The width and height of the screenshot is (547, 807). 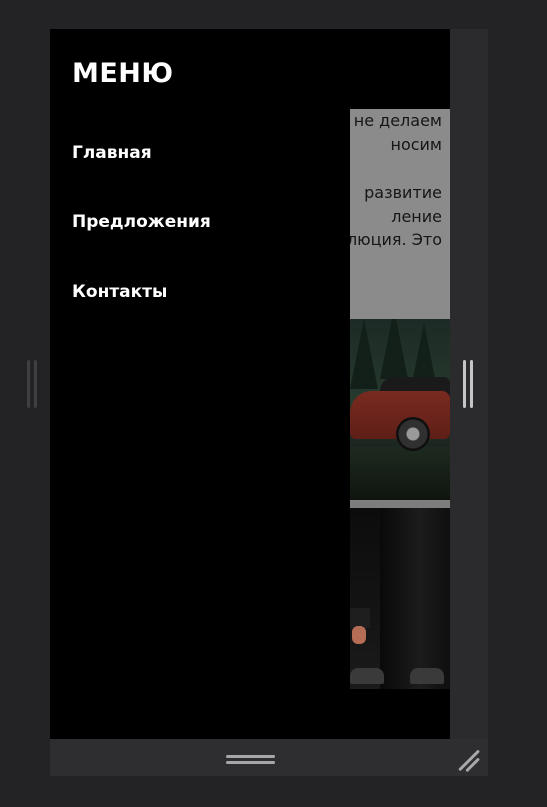 I want to click on menu-item-contacts: Контакты, so click(x=119, y=292).